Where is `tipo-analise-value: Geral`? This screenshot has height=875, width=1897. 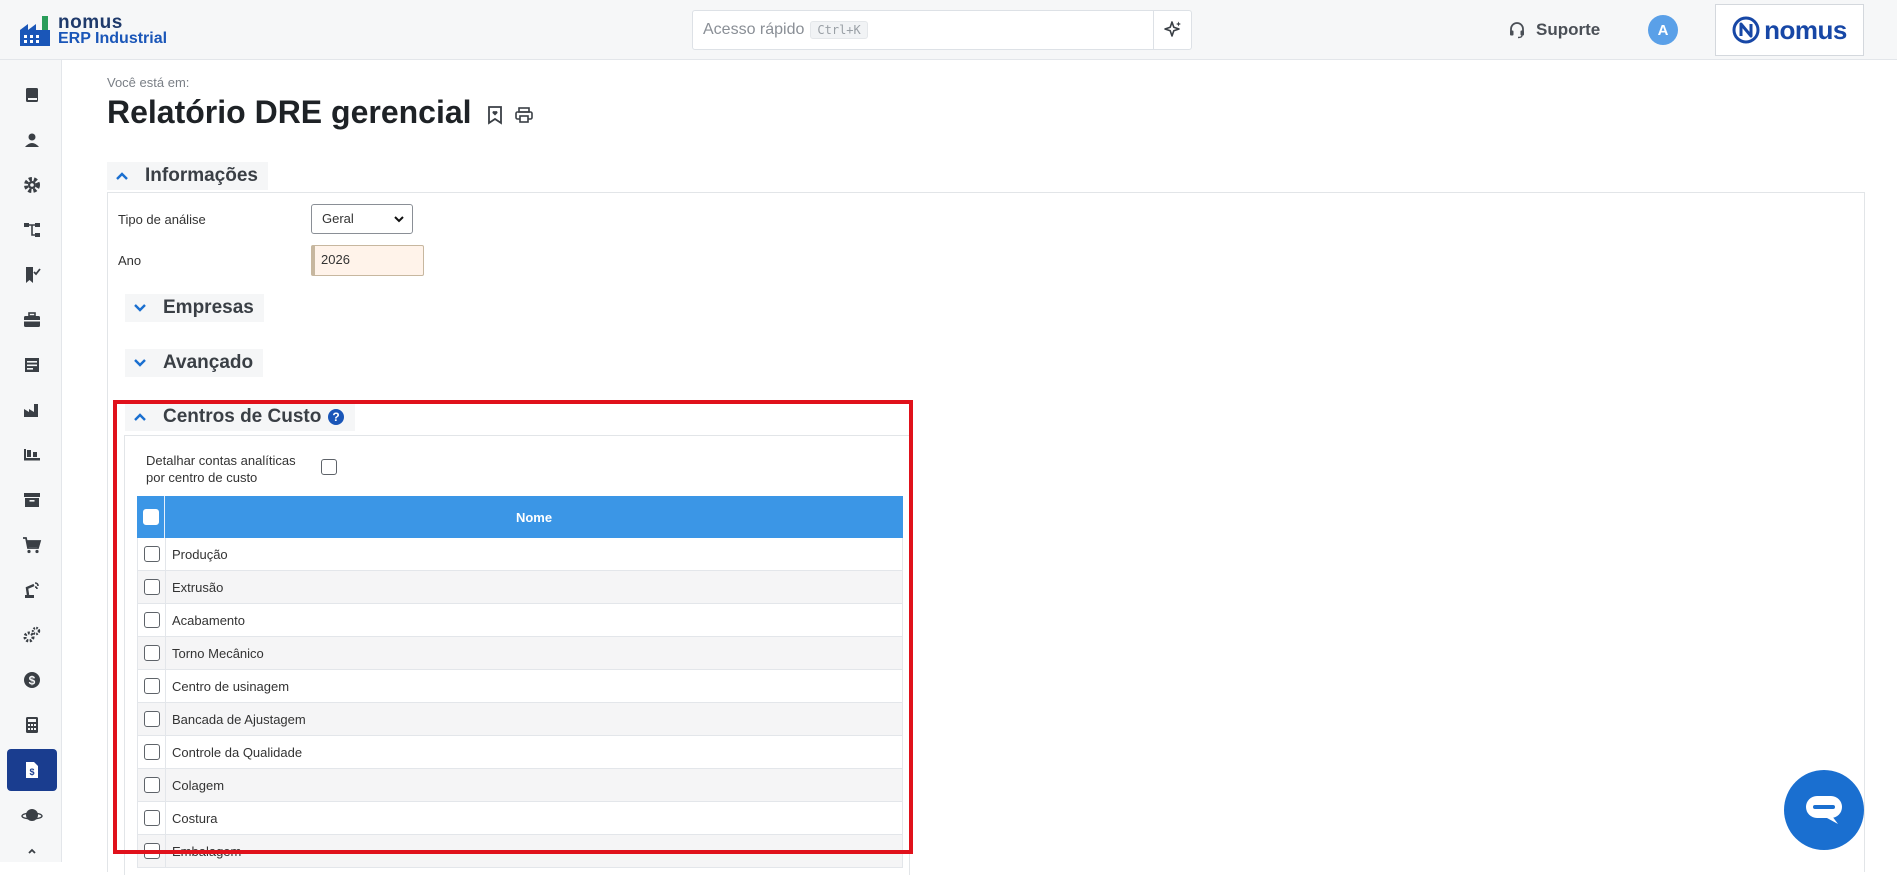
tipo-analise-value: Geral is located at coordinates (338, 218).